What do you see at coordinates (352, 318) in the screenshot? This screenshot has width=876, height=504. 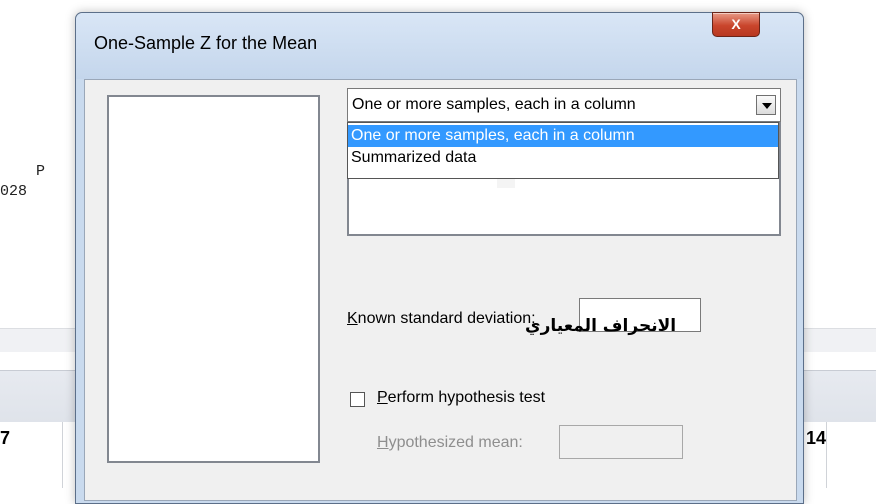 I see `known-sd-mnemonic: K` at bounding box center [352, 318].